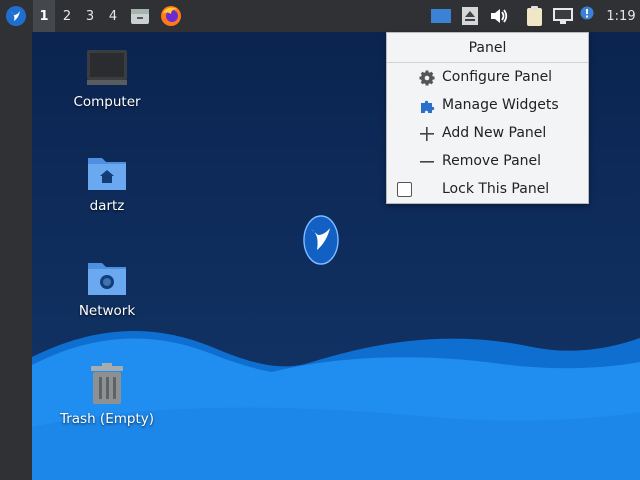 The image size is (640, 480). I want to click on trash-icon, so click(107, 383).